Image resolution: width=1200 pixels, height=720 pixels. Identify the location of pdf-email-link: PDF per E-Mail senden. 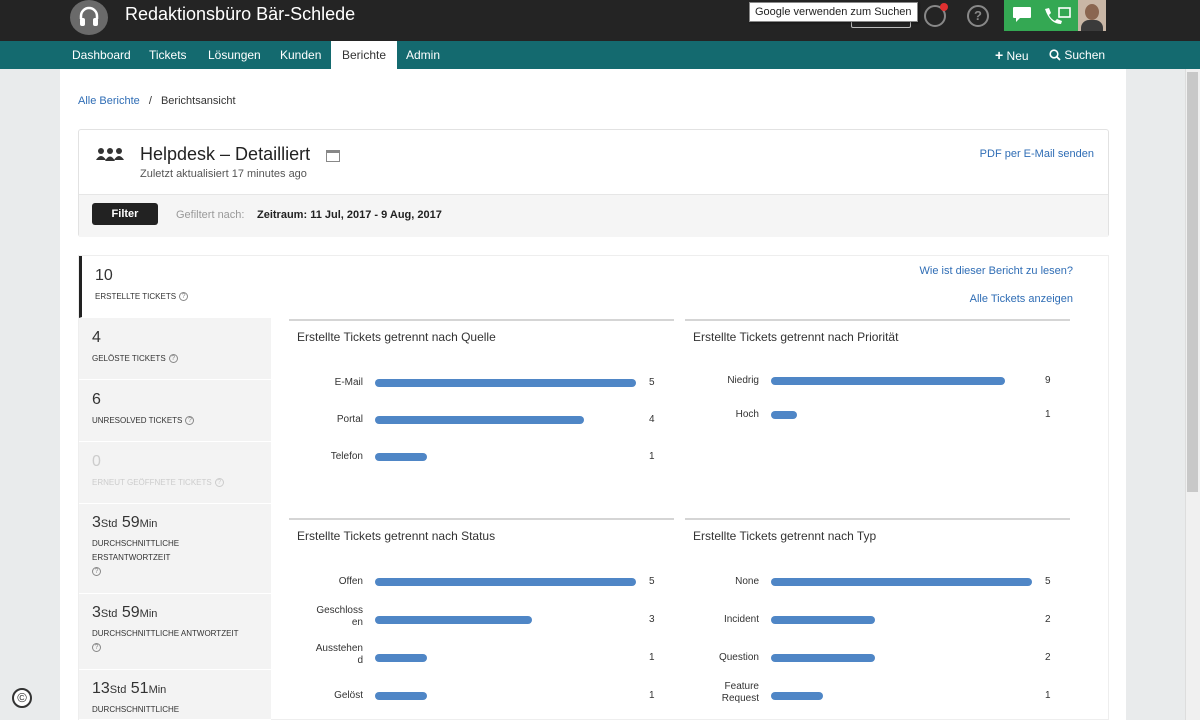
(1037, 154).